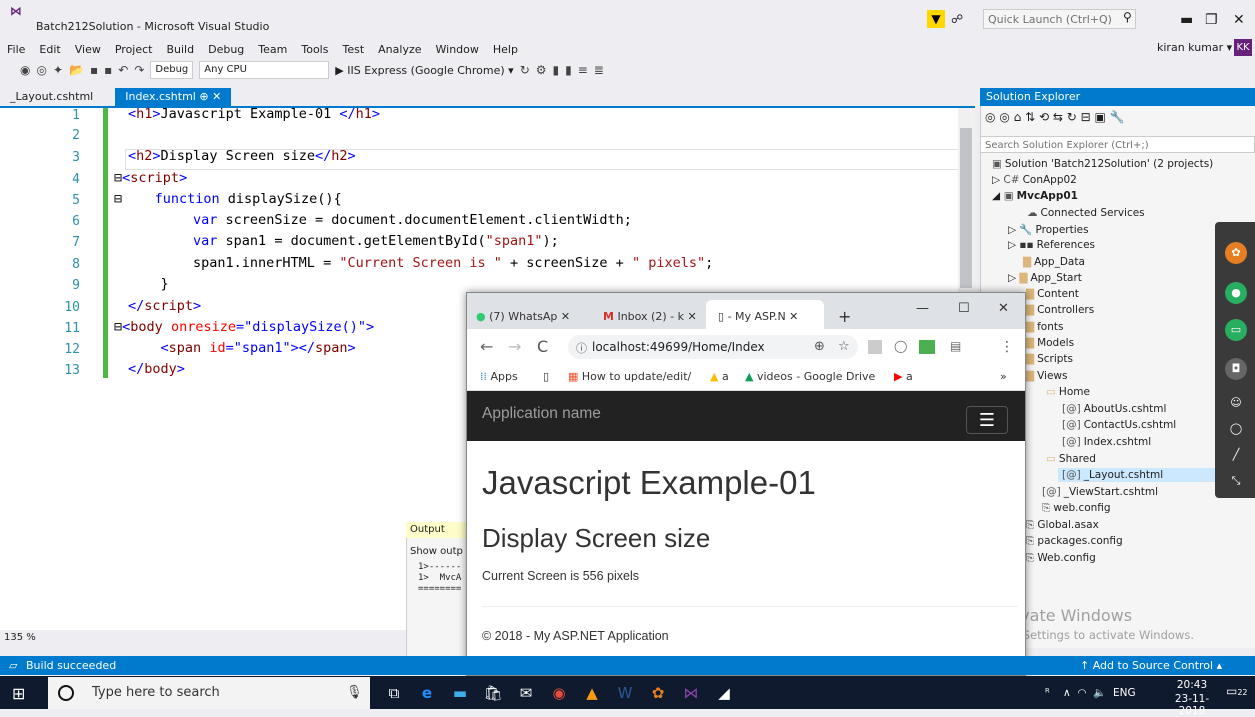 Image resolution: width=1255 pixels, height=717 pixels. Describe the element at coordinates (1236, 330) in the screenshot. I see `screen-share-icon: ▭` at that location.